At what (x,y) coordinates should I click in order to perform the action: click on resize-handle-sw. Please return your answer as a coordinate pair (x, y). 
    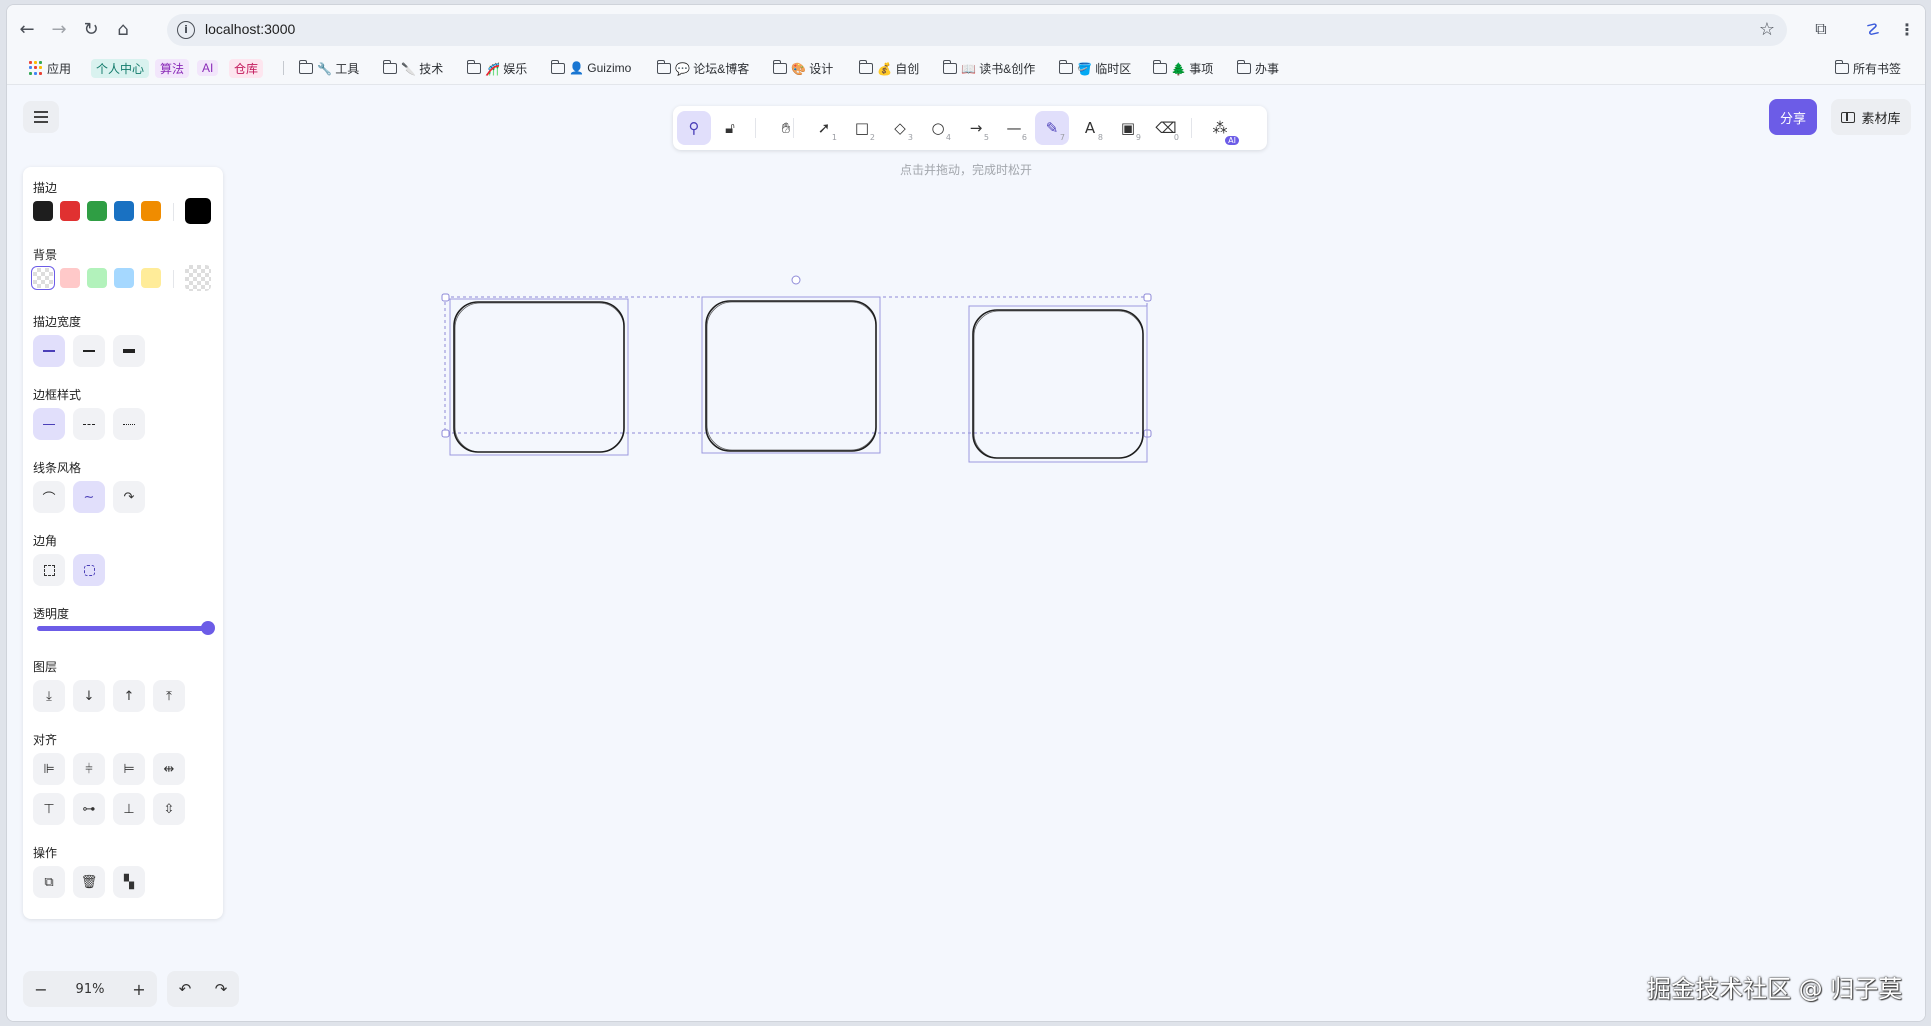
    Looking at the image, I should click on (445, 433).